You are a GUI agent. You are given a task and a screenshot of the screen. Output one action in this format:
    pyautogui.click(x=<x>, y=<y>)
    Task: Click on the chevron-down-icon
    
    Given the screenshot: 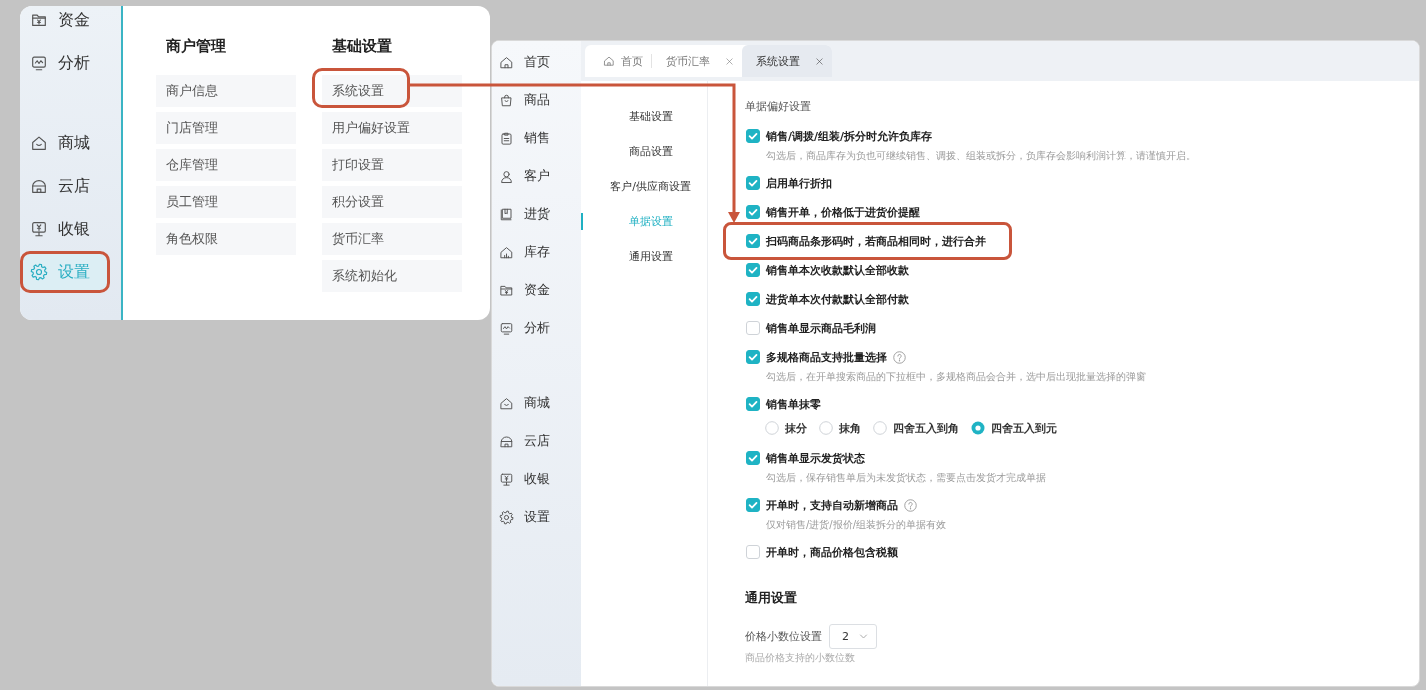 What is the action you would take?
    pyautogui.click(x=863, y=636)
    